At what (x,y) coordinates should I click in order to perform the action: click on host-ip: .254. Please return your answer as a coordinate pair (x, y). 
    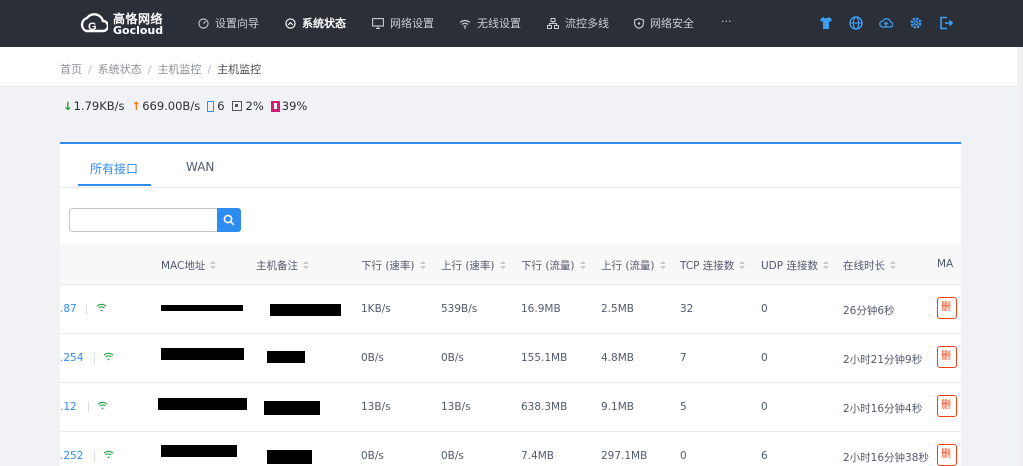
    Looking at the image, I should click on (71, 358).